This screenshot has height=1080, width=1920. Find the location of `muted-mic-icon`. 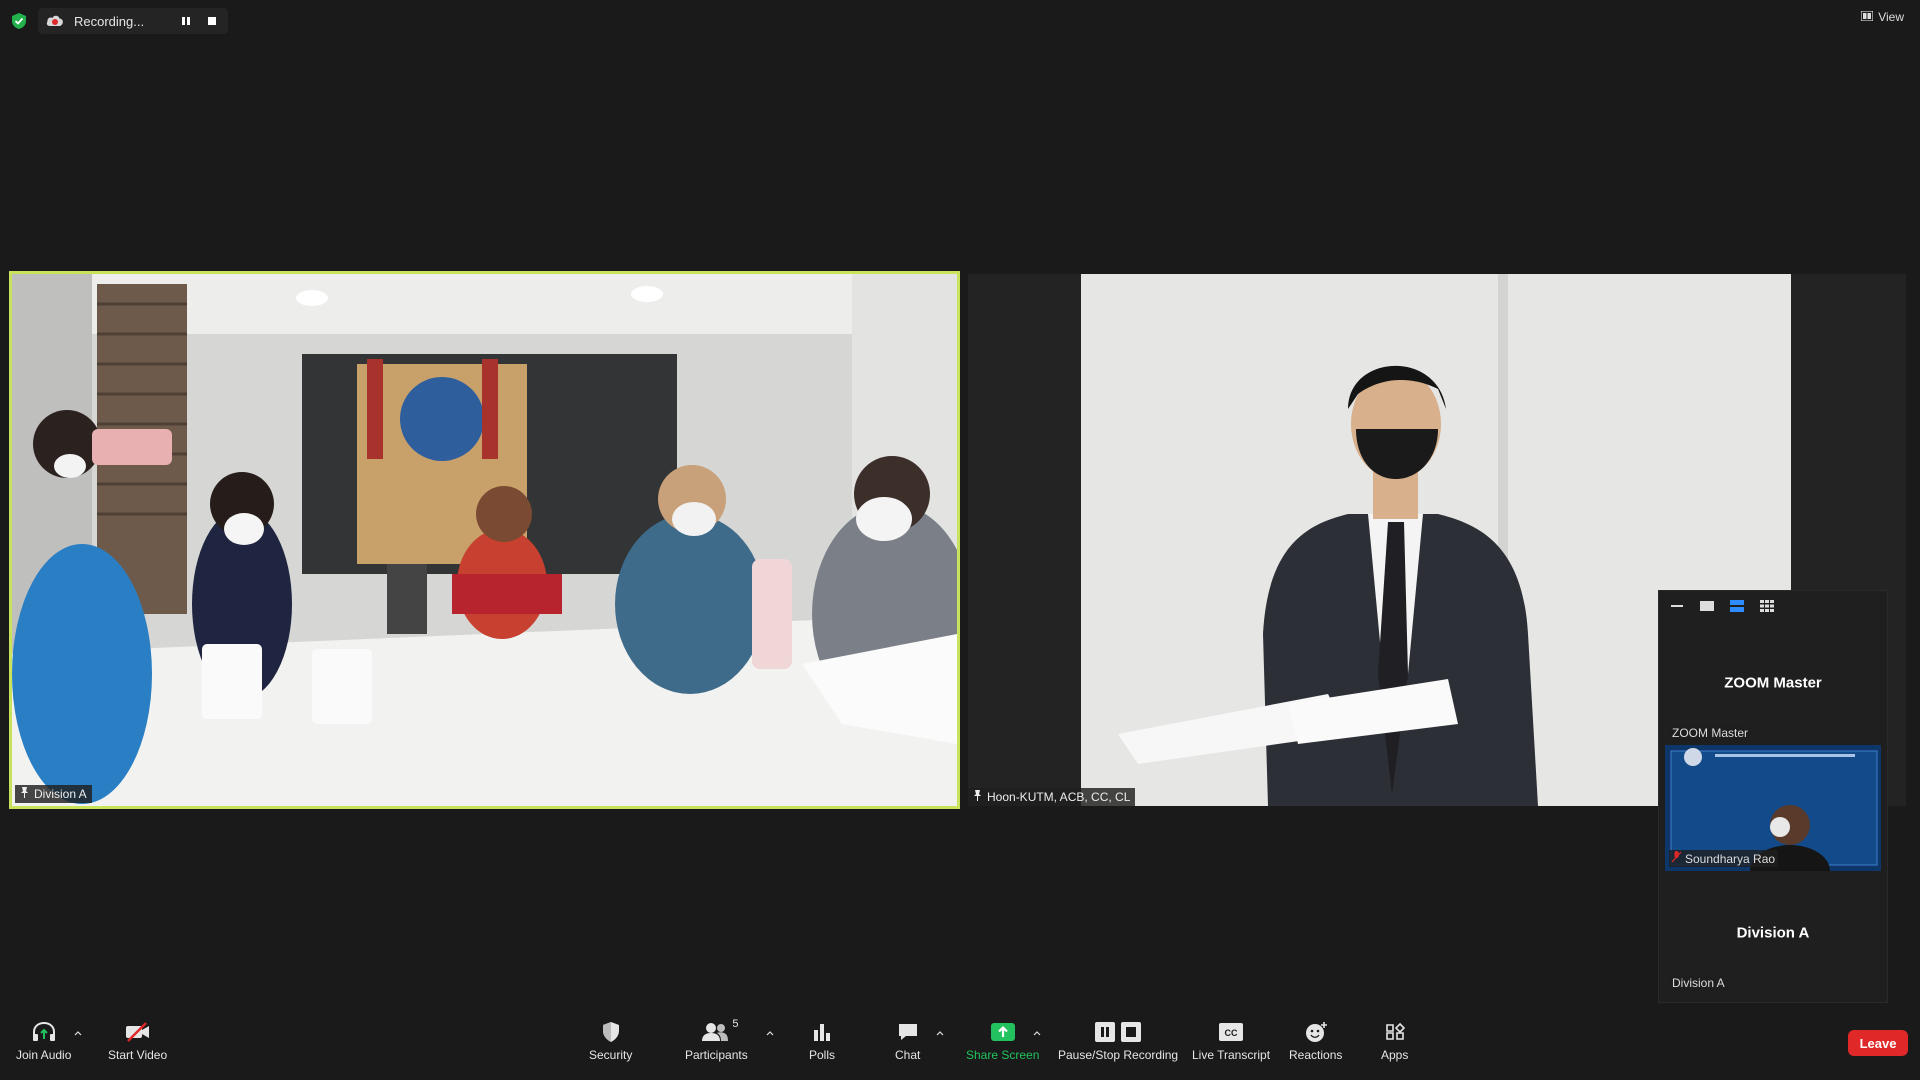

muted-mic-icon is located at coordinates (1676, 858).